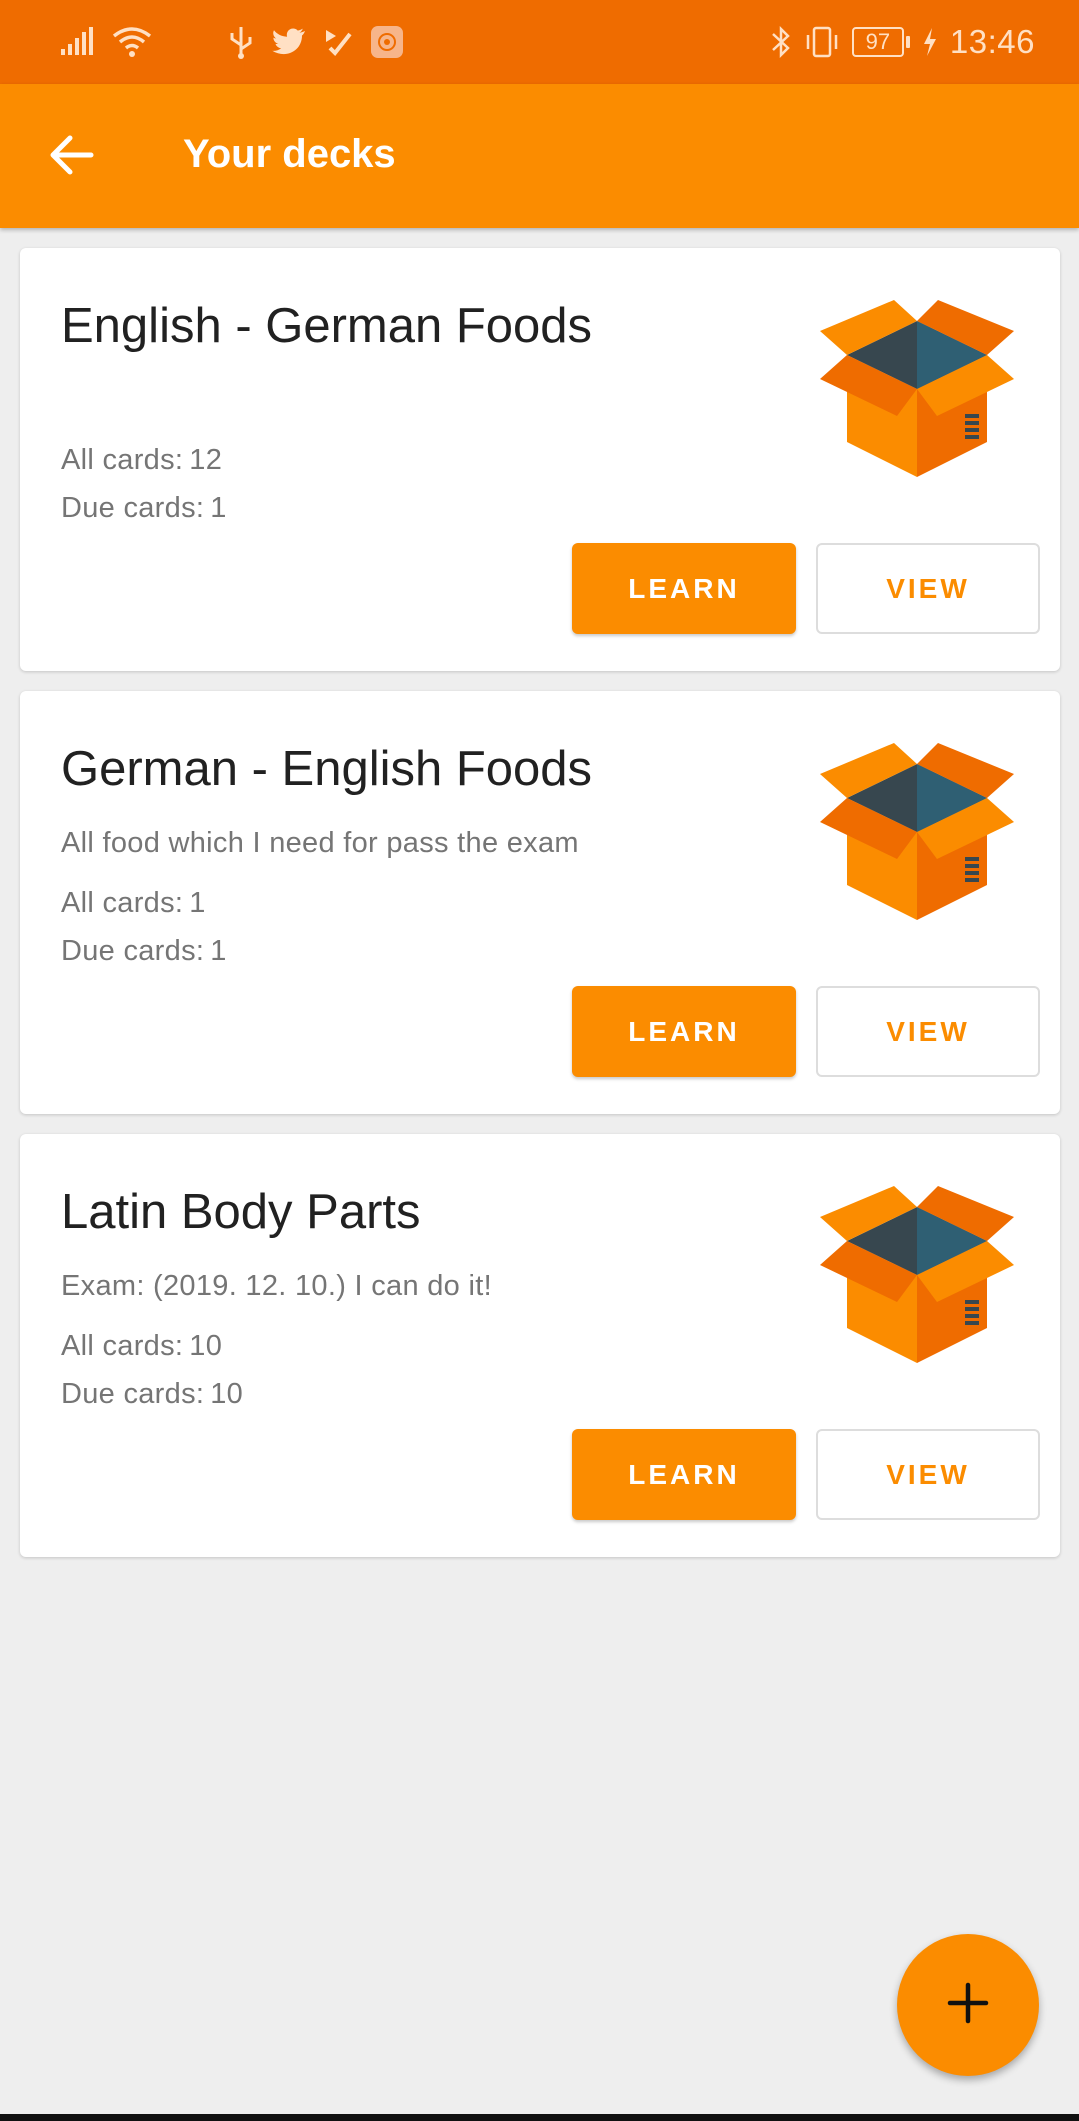 This screenshot has height=2121, width=1079. Describe the element at coordinates (338, 42) in the screenshot. I see `tasks-icon` at that location.